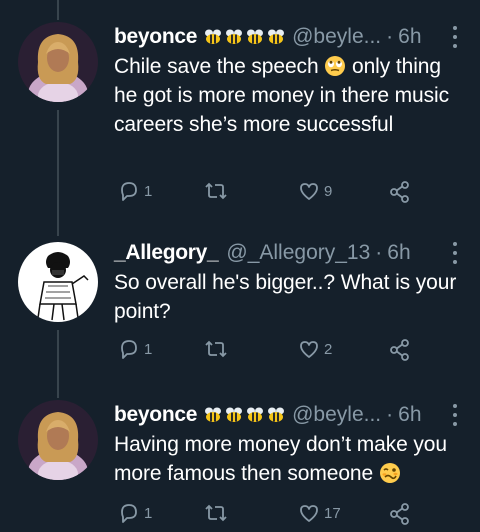 Image resolution: width=480 pixels, height=532 pixels. I want to click on tweet-actions: 1 2, so click(240, 353).